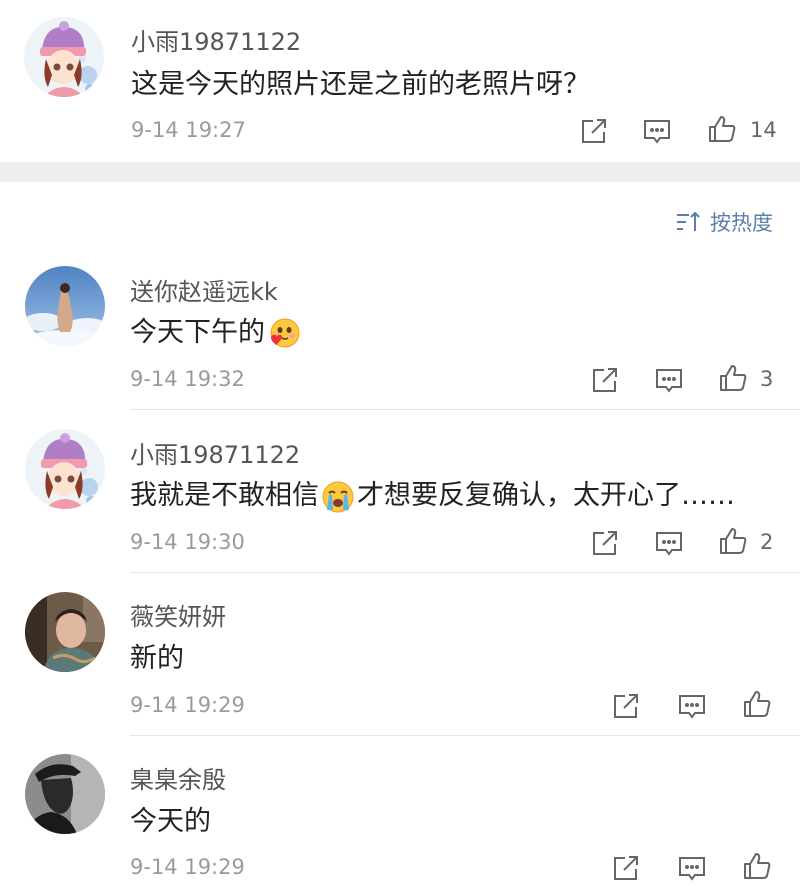  I want to click on username: 送你赵遥远kk, so click(204, 289).